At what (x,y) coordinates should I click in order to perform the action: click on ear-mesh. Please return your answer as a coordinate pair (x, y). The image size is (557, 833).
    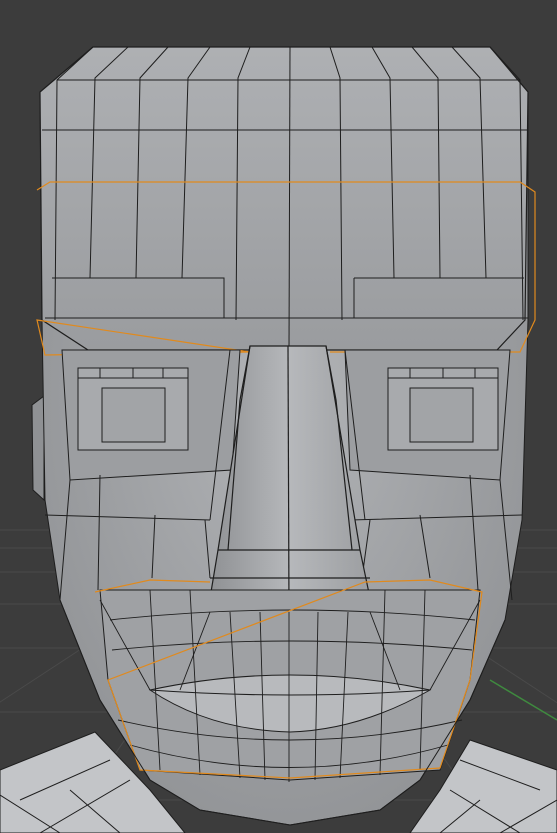
    Looking at the image, I should click on (38, 448).